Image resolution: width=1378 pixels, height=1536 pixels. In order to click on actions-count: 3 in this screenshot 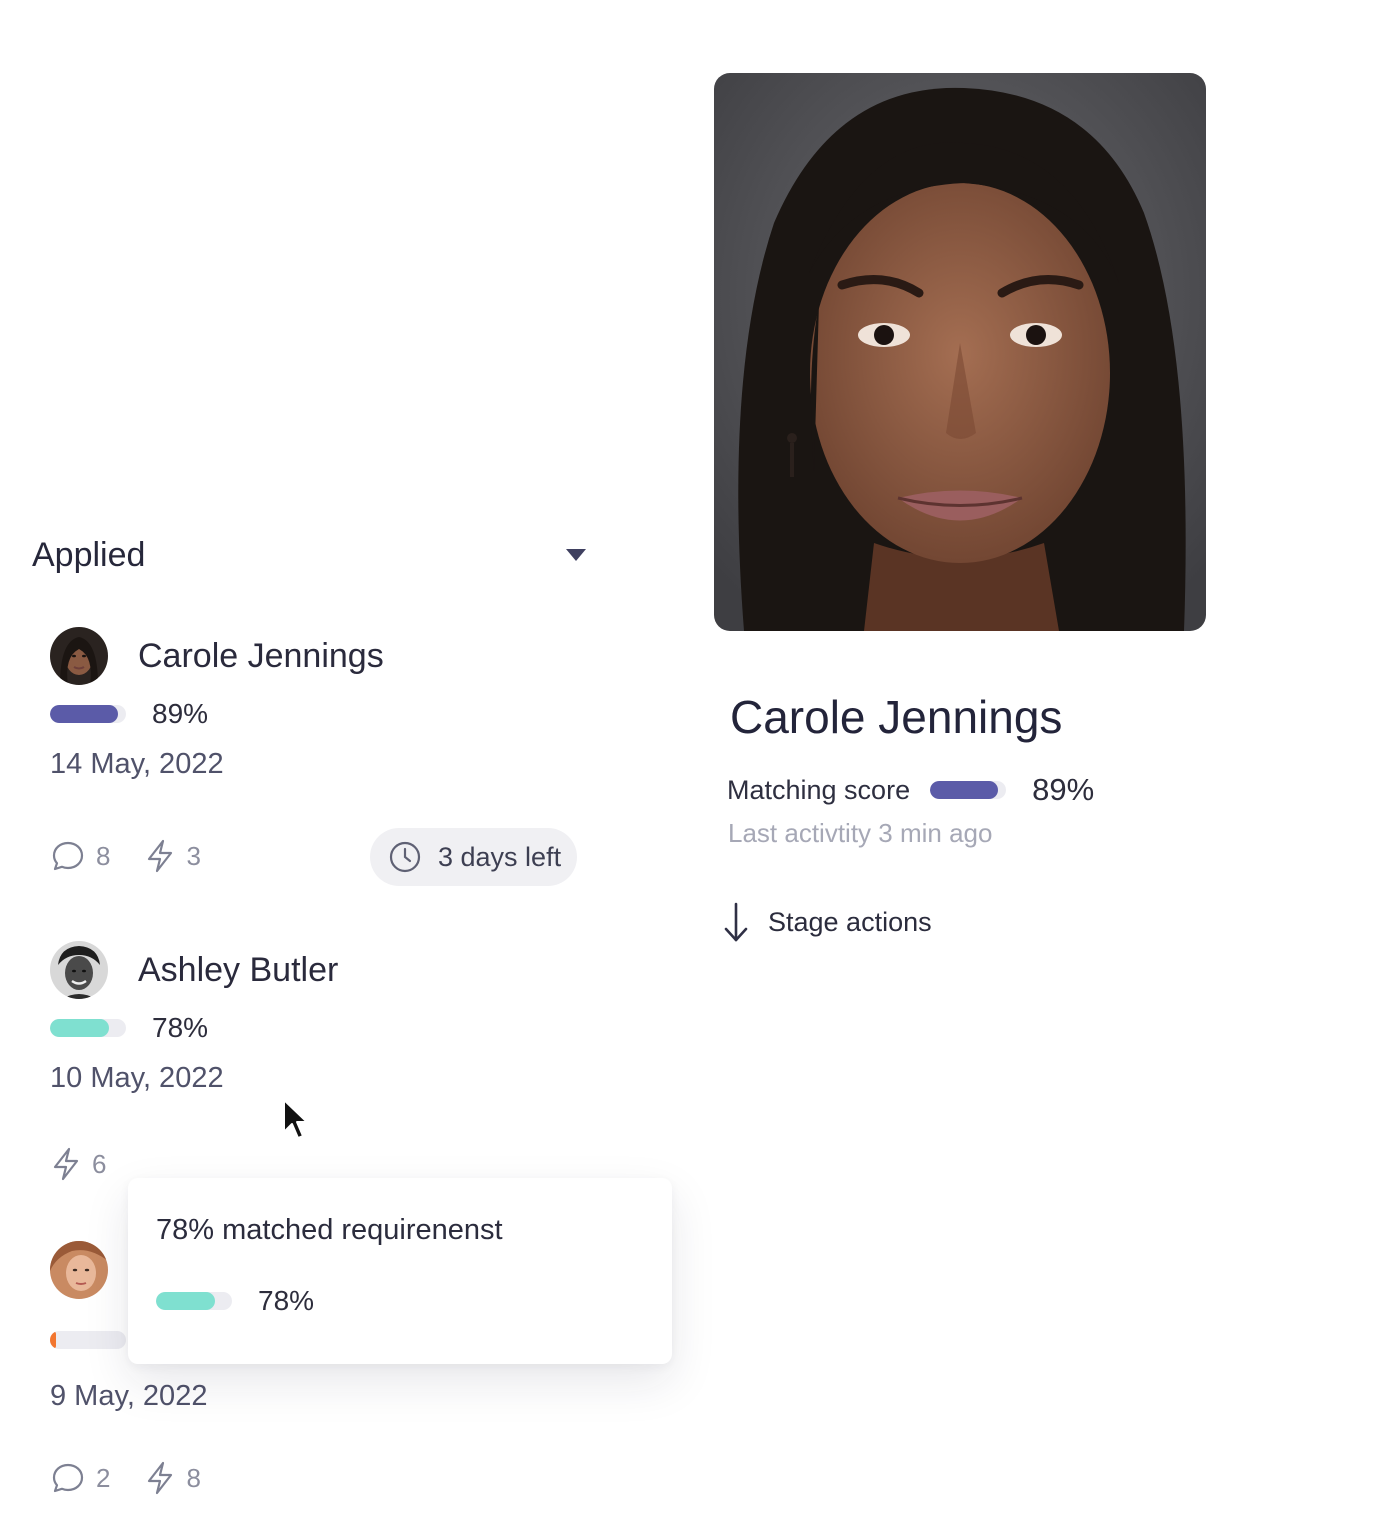, I will do `click(172, 856)`.